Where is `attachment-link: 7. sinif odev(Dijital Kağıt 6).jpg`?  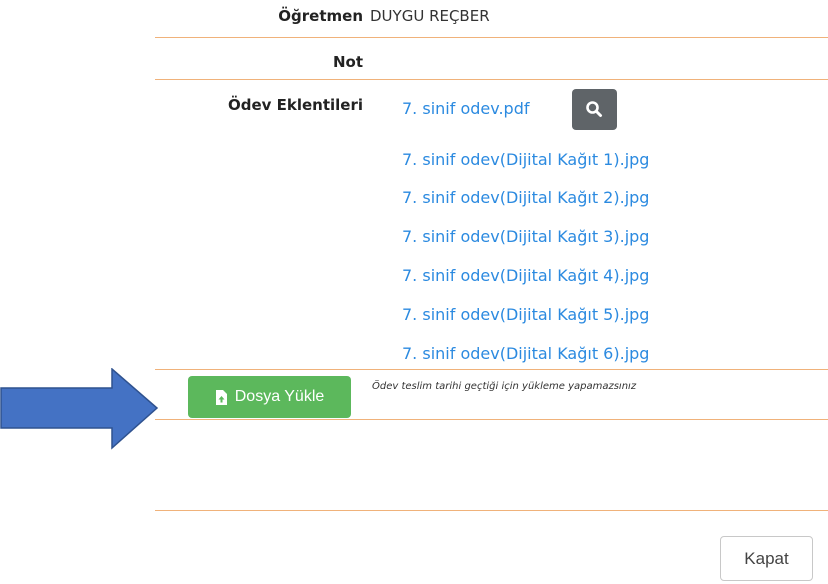
attachment-link: 7. sinif odev(Dijital Kağıt 6).jpg is located at coordinates (525, 353).